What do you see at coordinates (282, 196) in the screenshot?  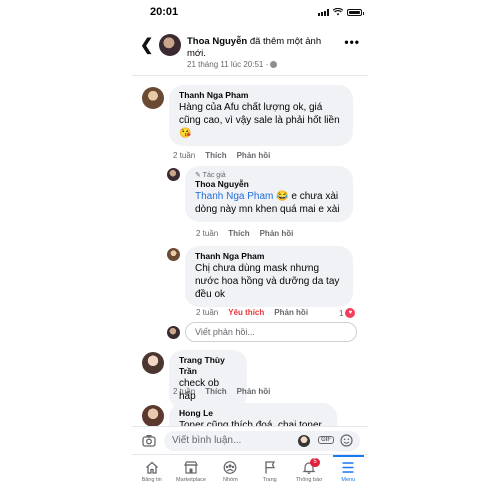 I see `laughing-emoji-icon: 😂` at bounding box center [282, 196].